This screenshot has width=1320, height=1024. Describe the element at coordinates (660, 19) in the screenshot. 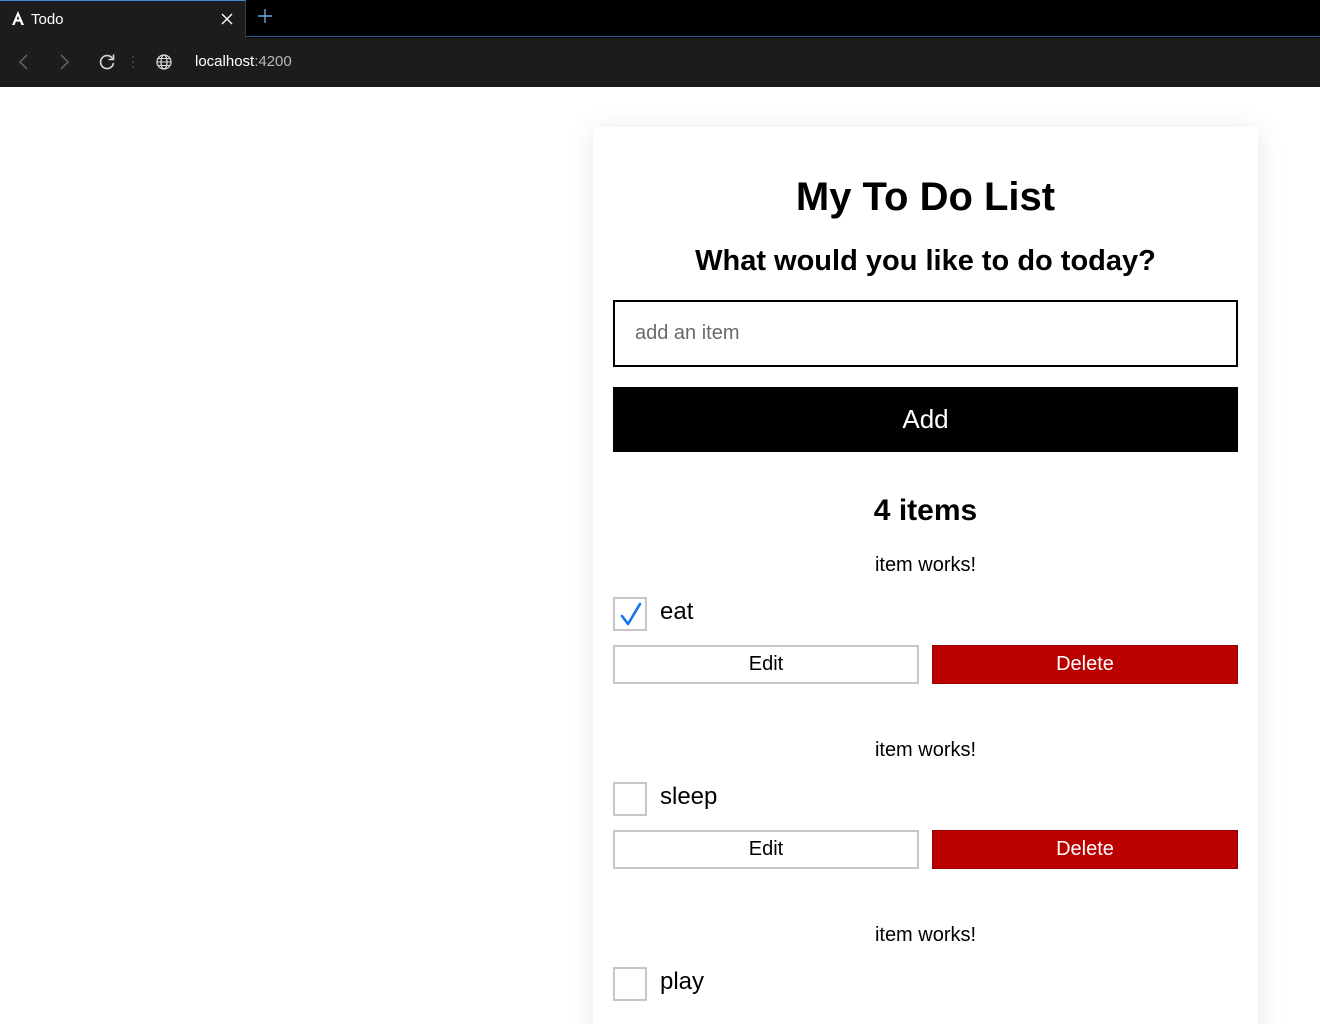

I see `browser-tab-bar: Todo` at that location.